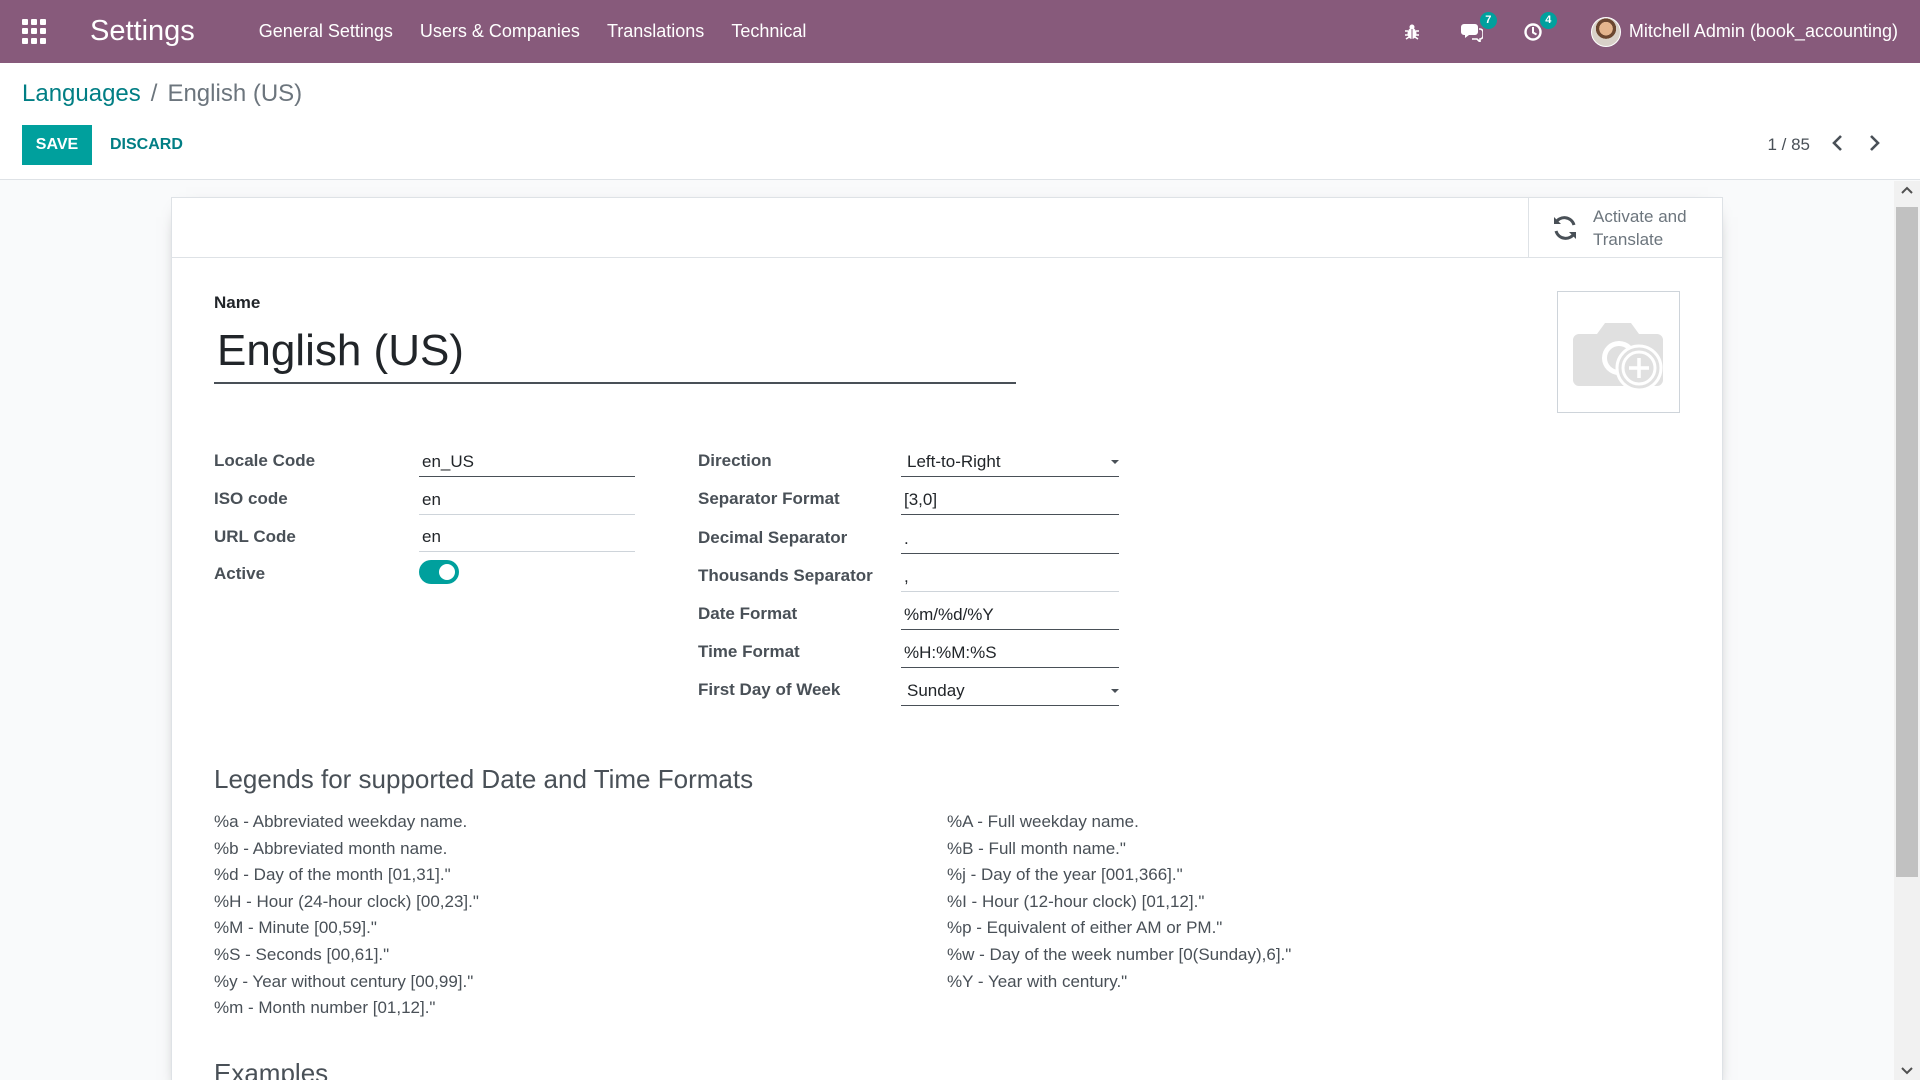  Describe the element at coordinates (768, 31) in the screenshot. I see `menu-technical: Technical` at that location.